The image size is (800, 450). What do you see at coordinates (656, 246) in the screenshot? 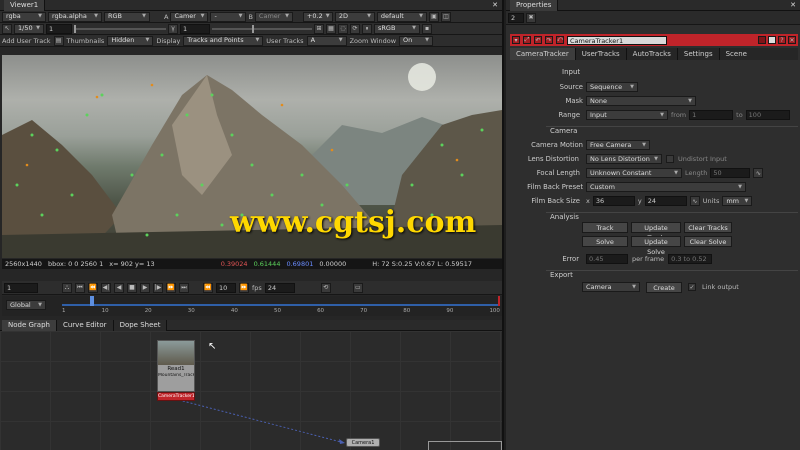
I see `update-solve-button: Update Solve` at bounding box center [656, 246].